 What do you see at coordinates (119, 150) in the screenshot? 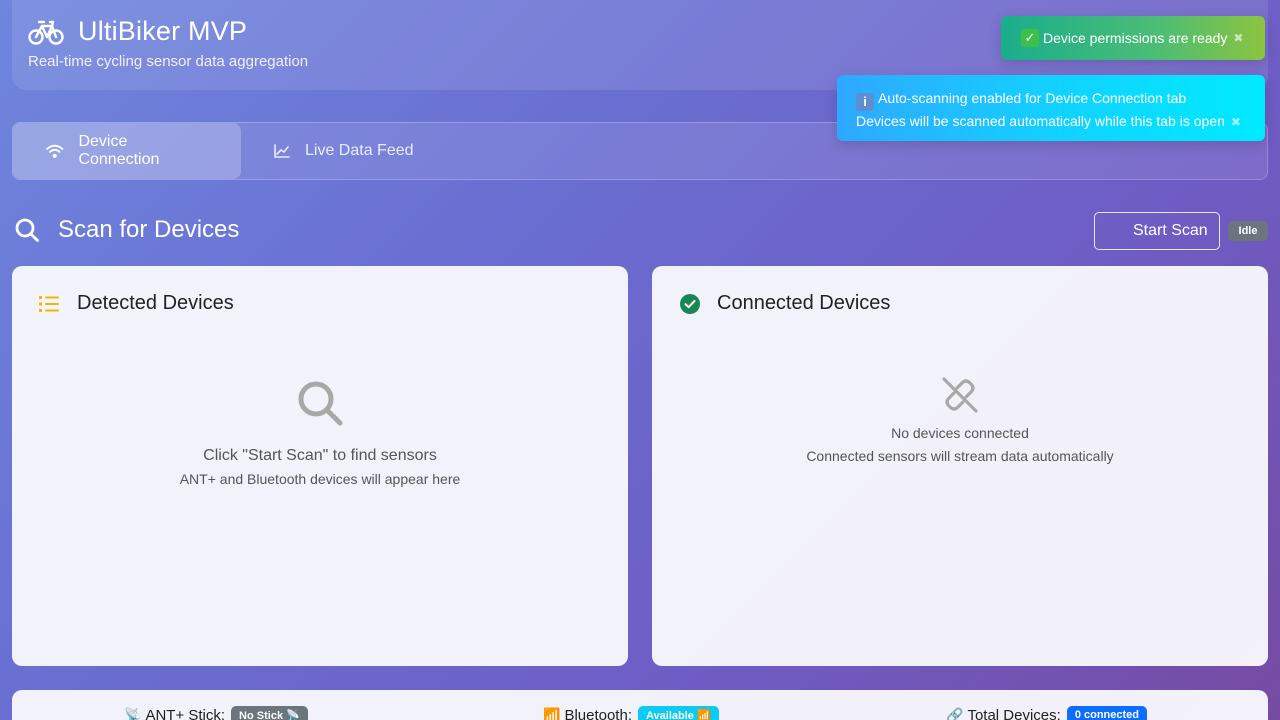
I see `tab-label: Device Connection` at bounding box center [119, 150].